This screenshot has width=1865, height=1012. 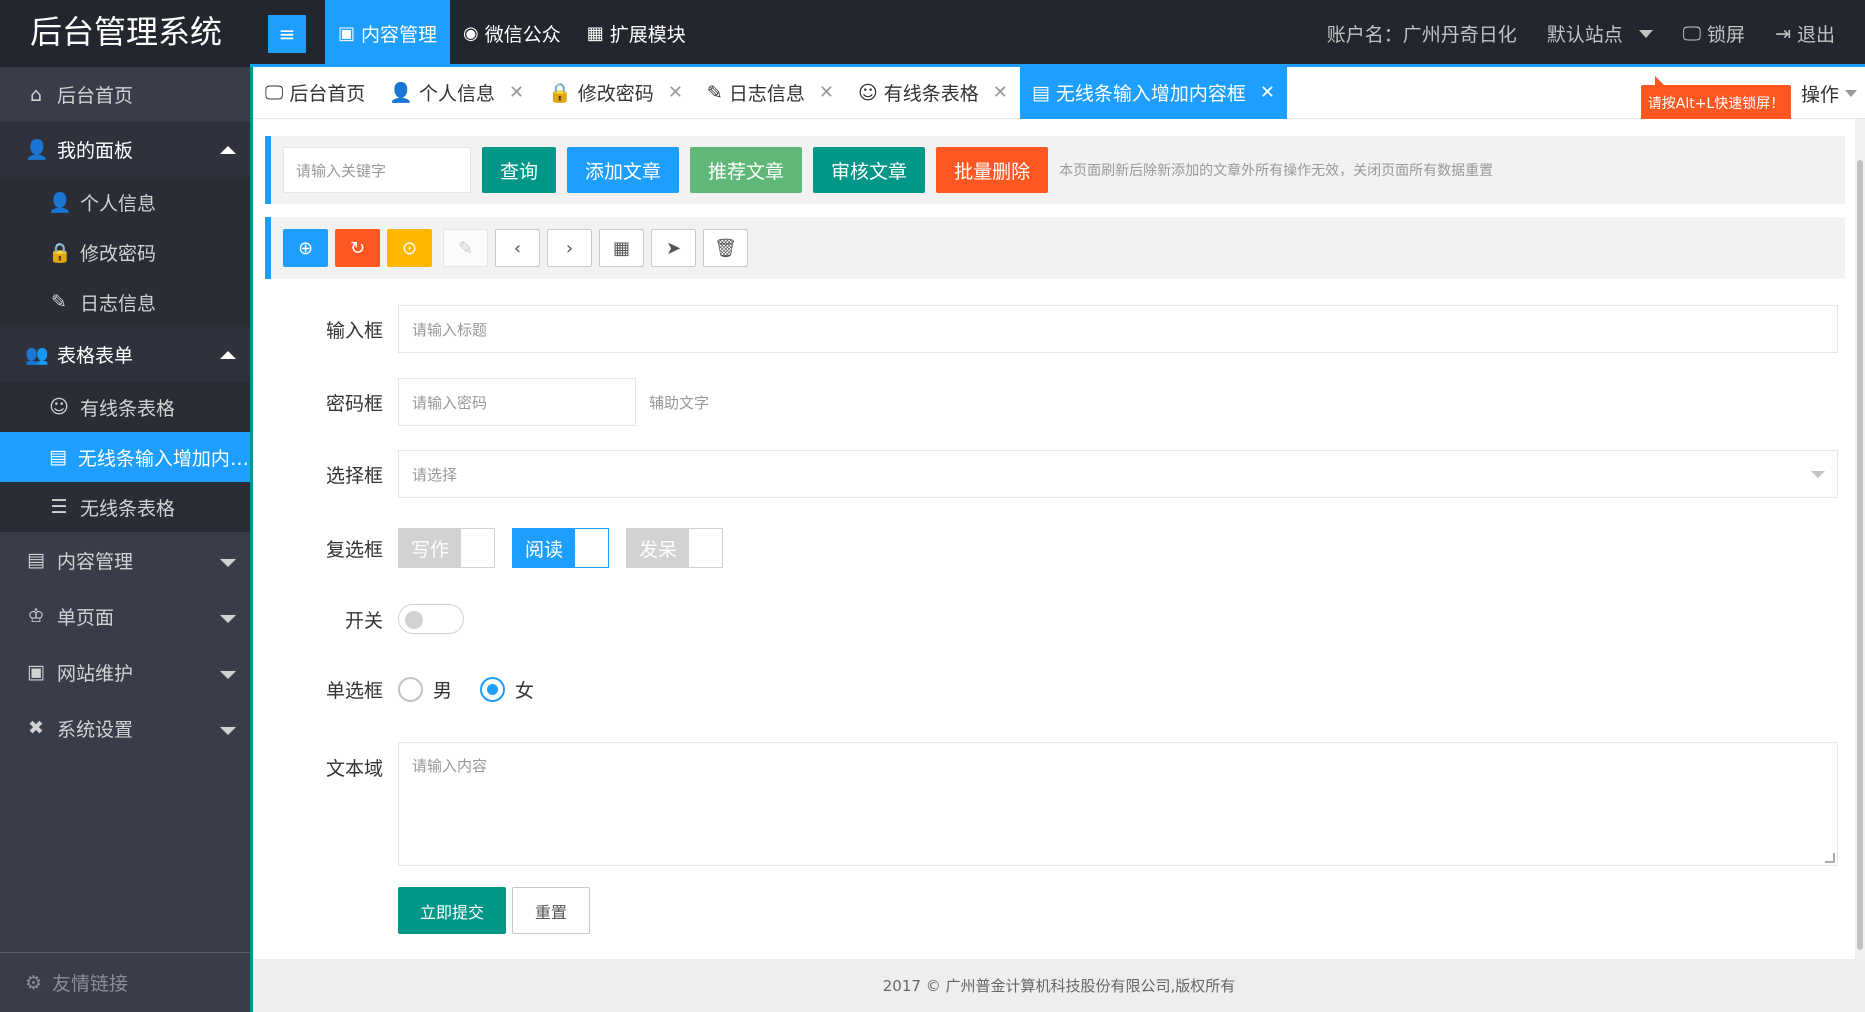 I want to click on table-icon: ▦, so click(x=621, y=248).